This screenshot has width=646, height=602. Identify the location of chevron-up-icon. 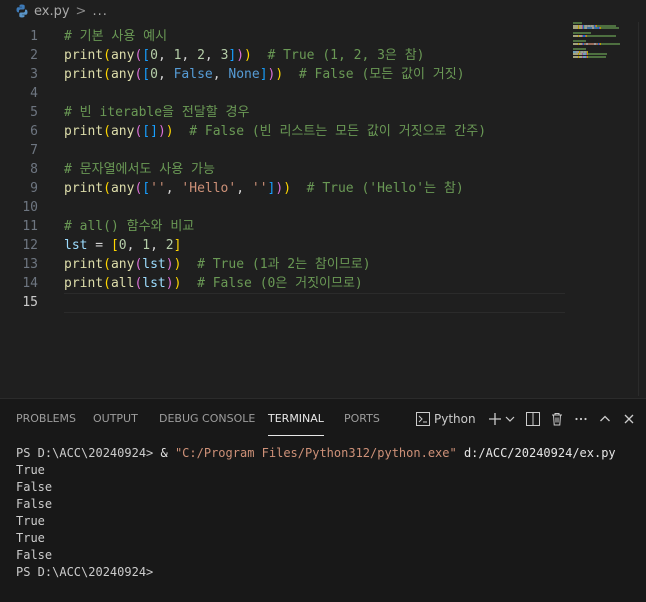
(605, 419).